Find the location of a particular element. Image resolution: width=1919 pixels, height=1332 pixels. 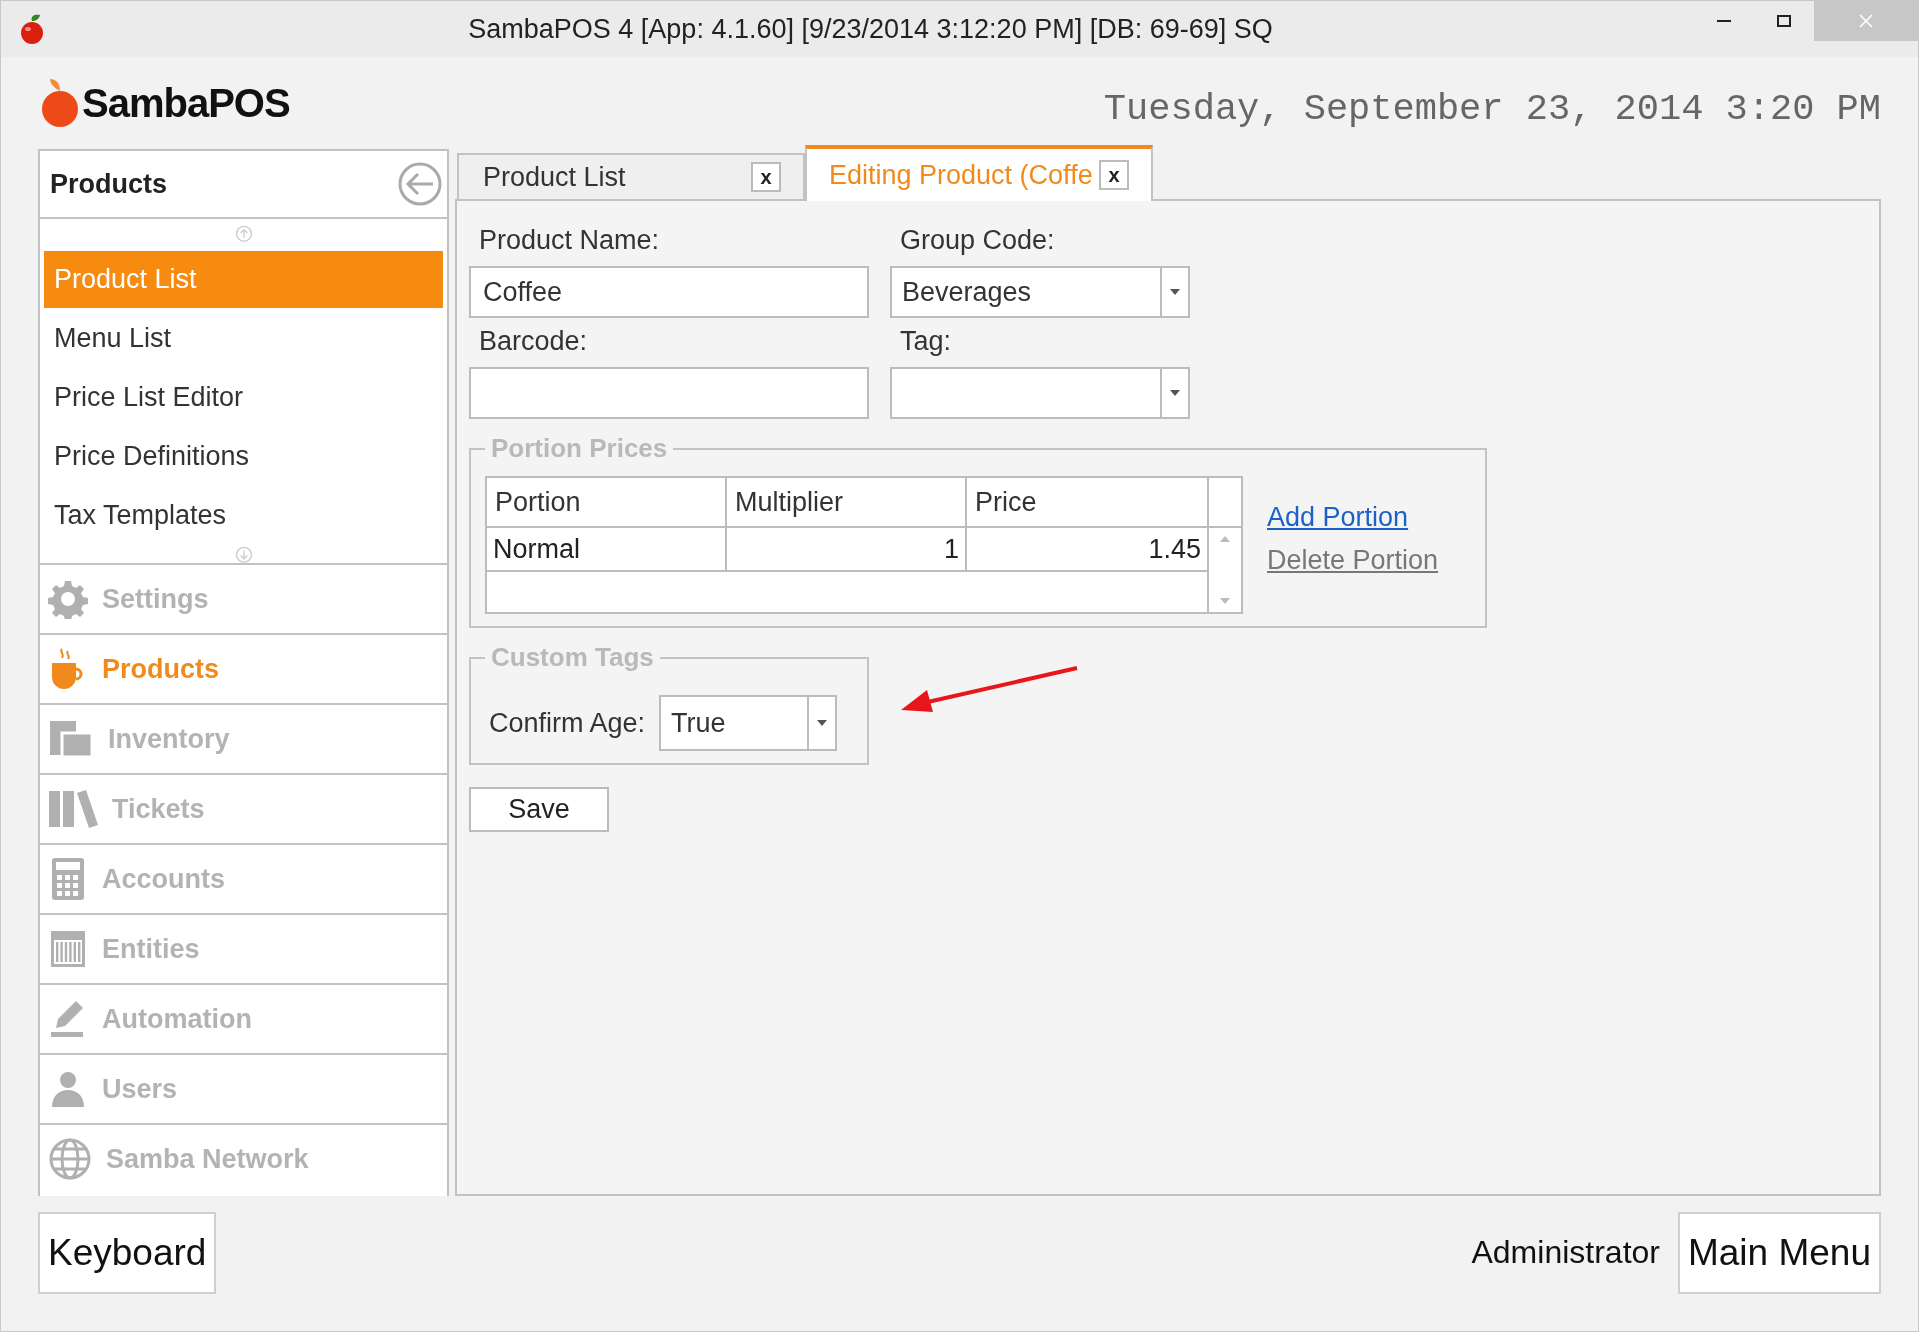

field-label: Tag: is located at coordinates (926, 341).